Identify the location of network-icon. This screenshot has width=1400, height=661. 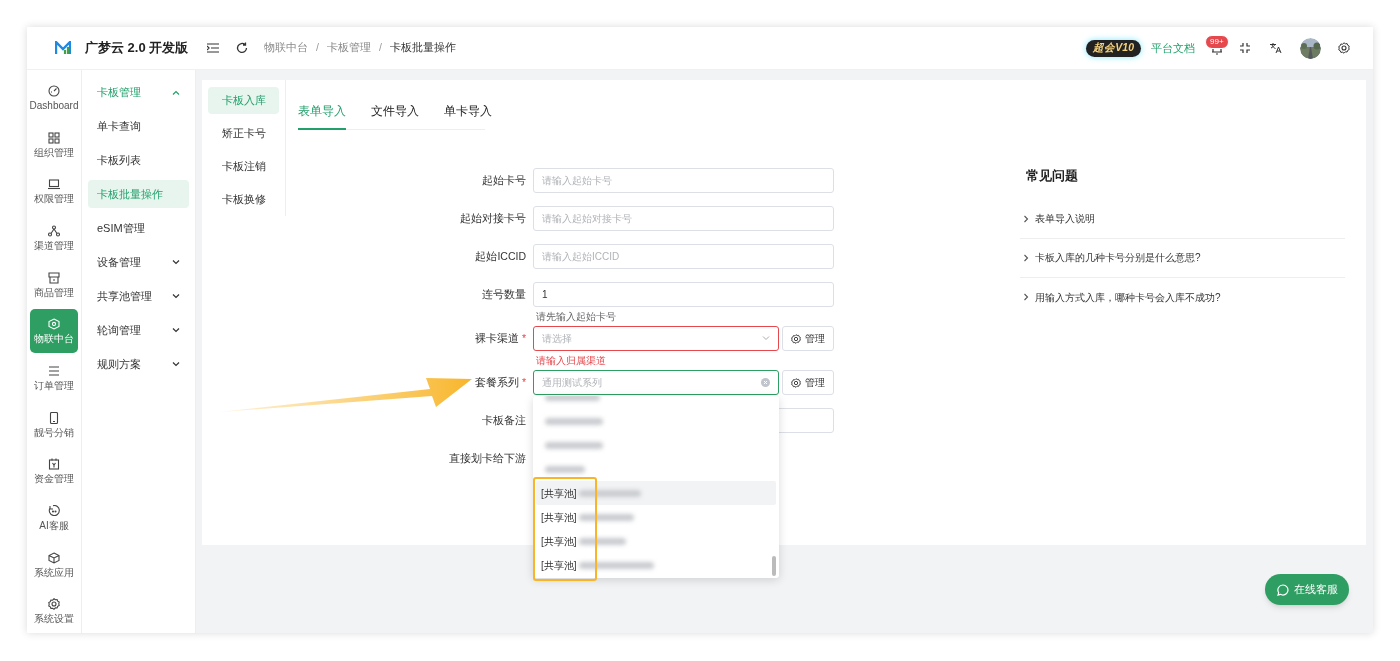
(54, 230).